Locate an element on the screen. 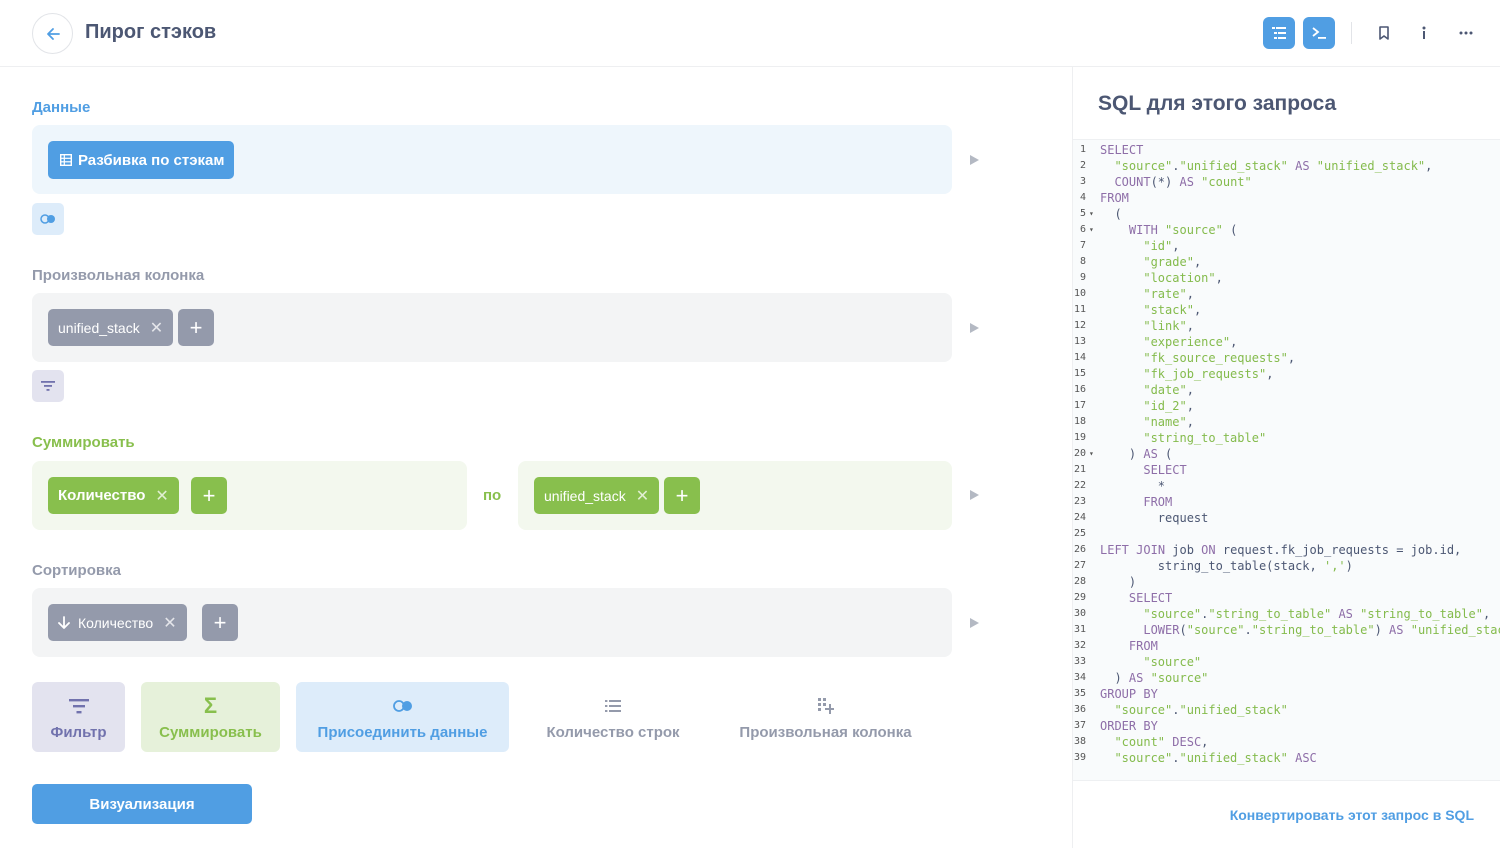 This screenshot has height=848, width=1500. code-line: 33 "source" is located at coordinates (1286, 662).